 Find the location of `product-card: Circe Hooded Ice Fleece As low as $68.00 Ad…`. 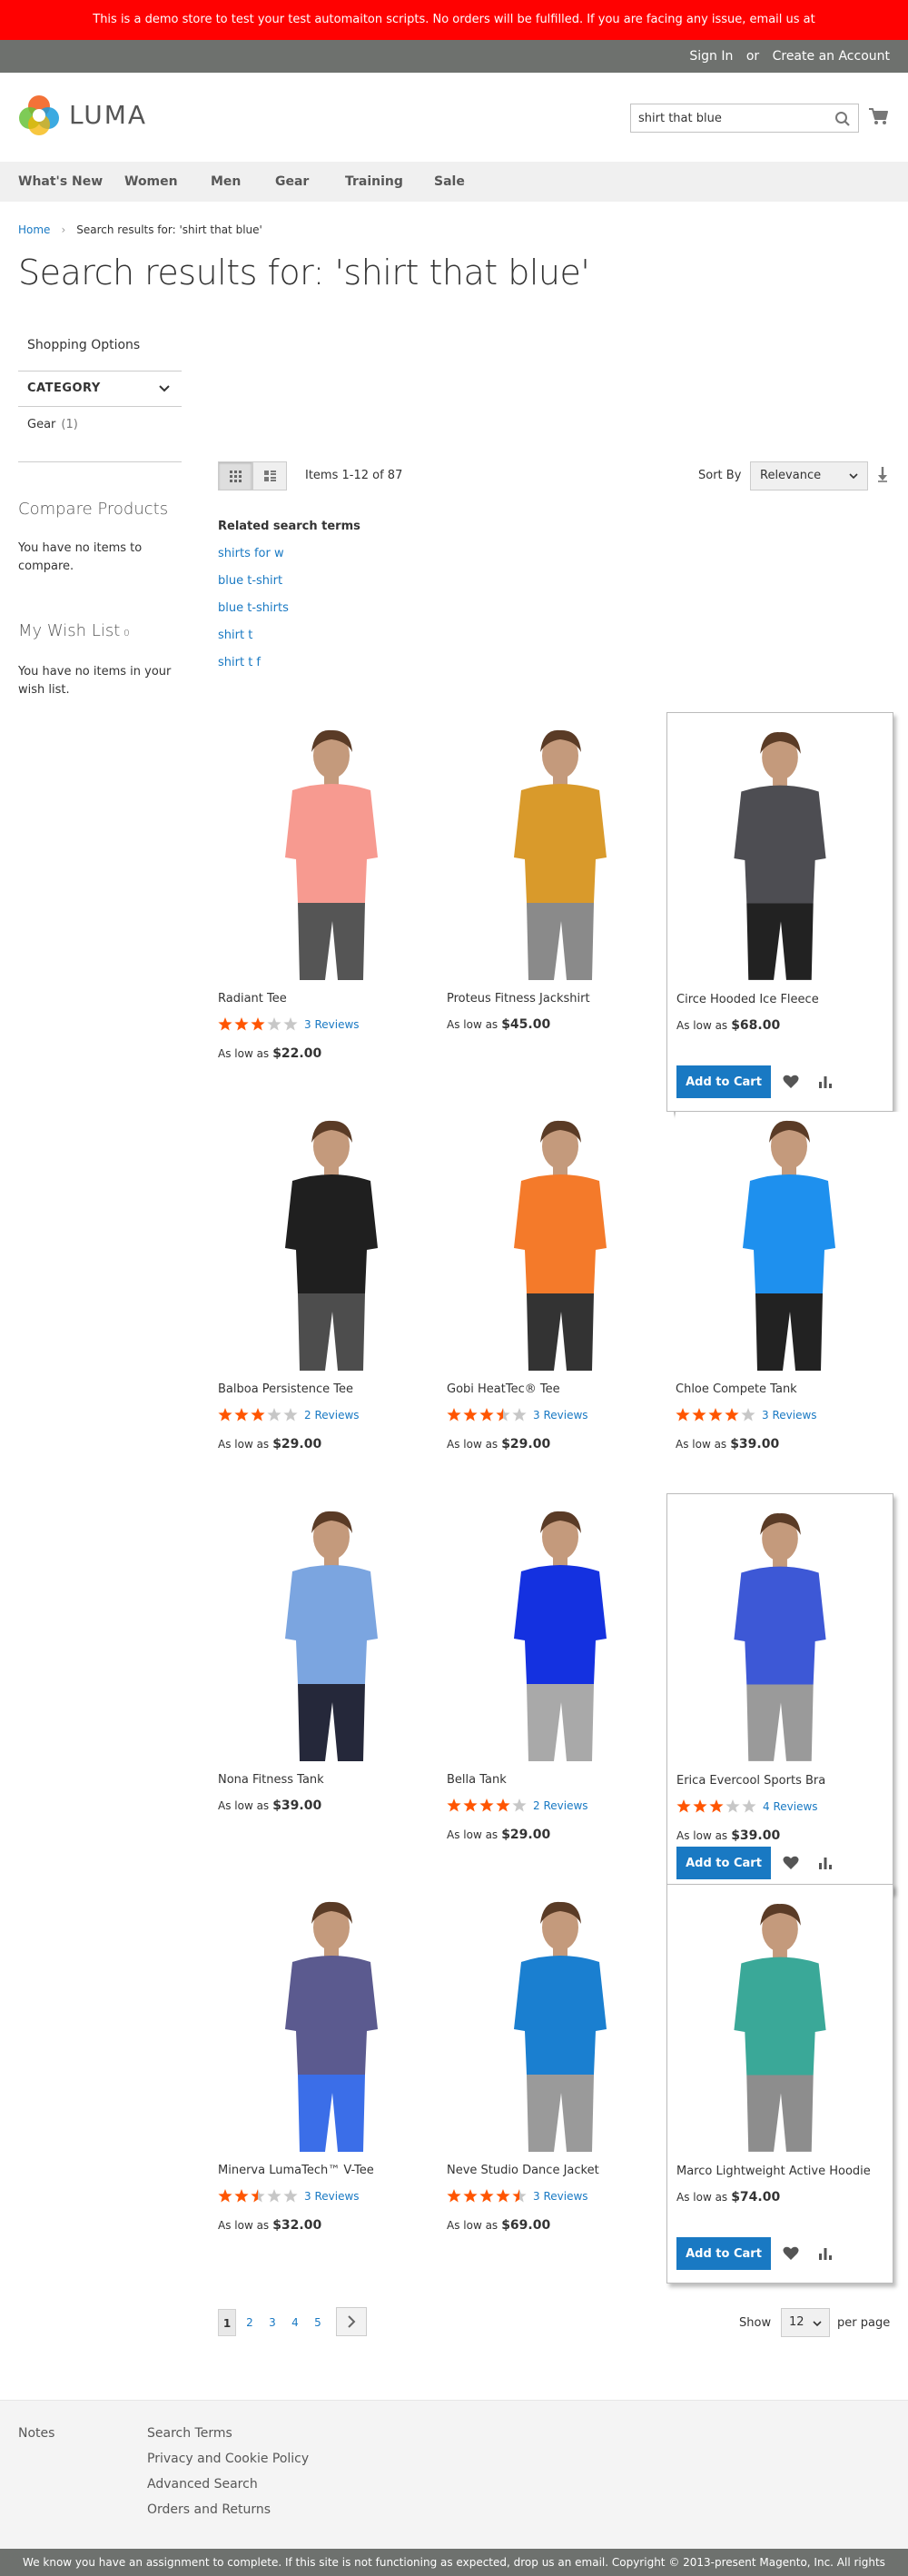

product-card: Circe Hooded Ice Fleece As low as $68.00 Ad… is located at coordinates (779, 912).